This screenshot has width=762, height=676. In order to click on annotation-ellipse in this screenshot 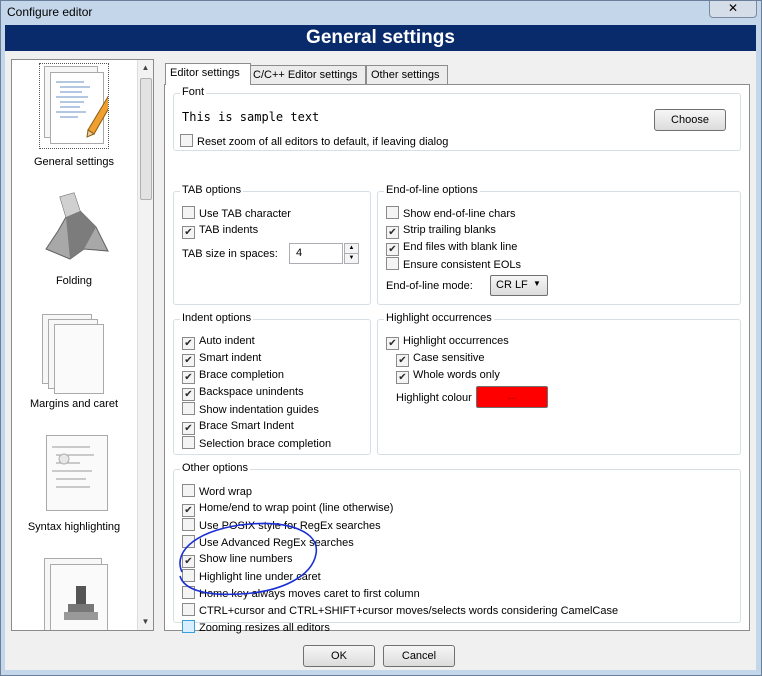, I will do `click(248, 559)`.